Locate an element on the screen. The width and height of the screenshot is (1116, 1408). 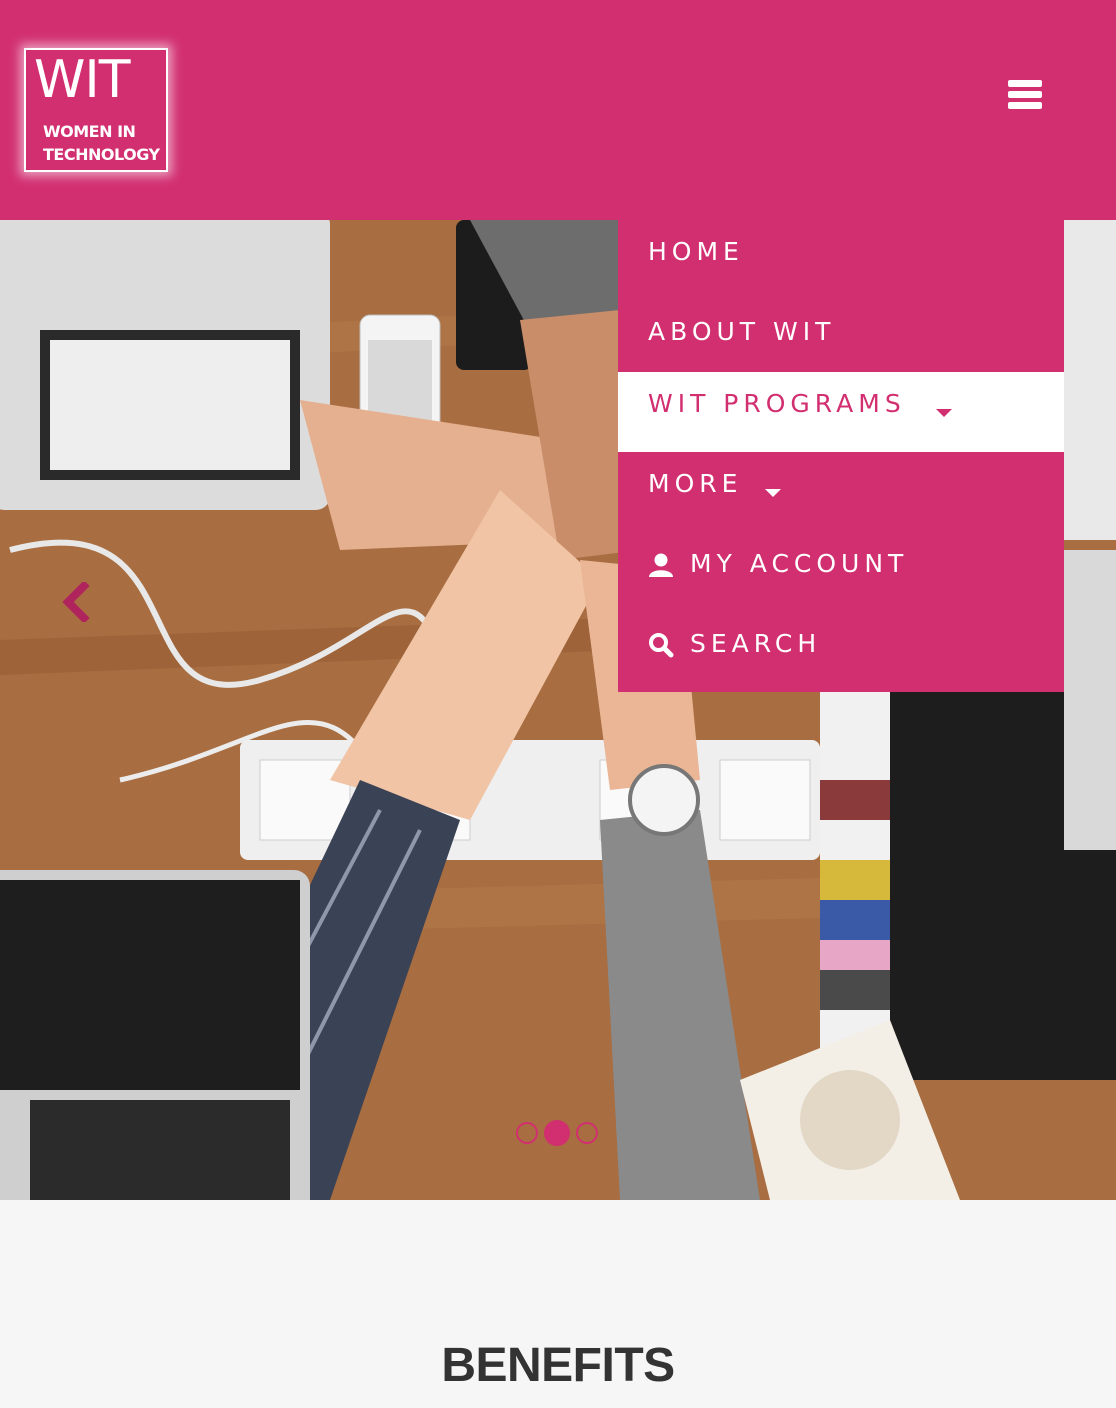
wit-logo: WIT WOMEN IN TECHNOLOGY is located at coordinates (96, 110).